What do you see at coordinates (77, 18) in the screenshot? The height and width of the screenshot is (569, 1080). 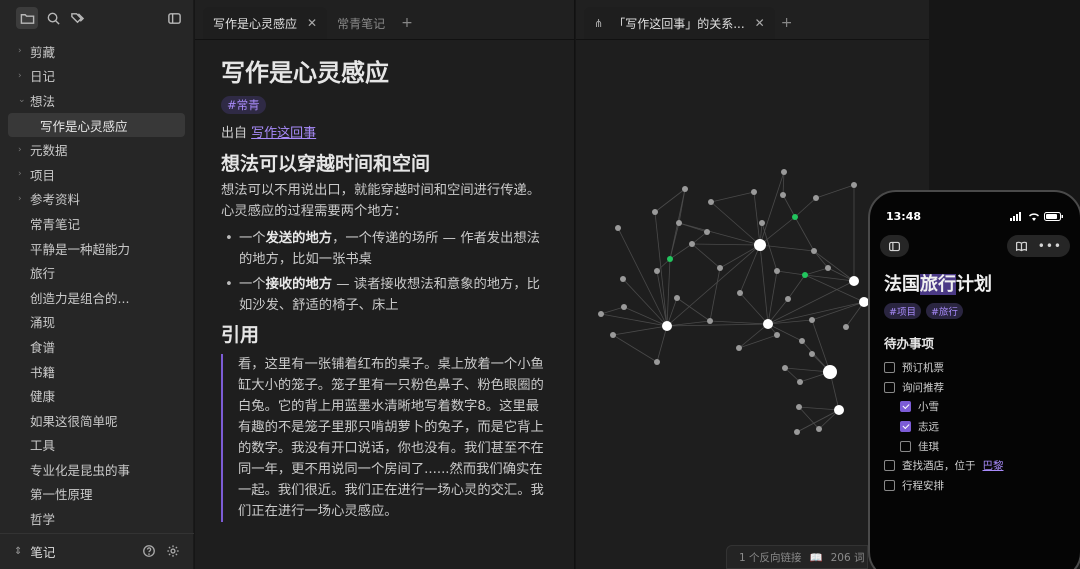 I see `bookmark-tag-icon` at bounding box center [77, 18].